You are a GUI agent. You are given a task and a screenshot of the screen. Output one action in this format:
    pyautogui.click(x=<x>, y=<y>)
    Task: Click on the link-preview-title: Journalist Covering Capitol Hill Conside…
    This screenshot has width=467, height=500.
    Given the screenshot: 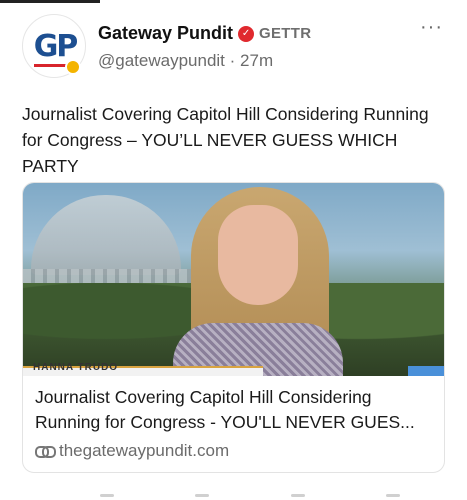 What is the action you would take?
    pyautogui.click(x=235, y=410)
    